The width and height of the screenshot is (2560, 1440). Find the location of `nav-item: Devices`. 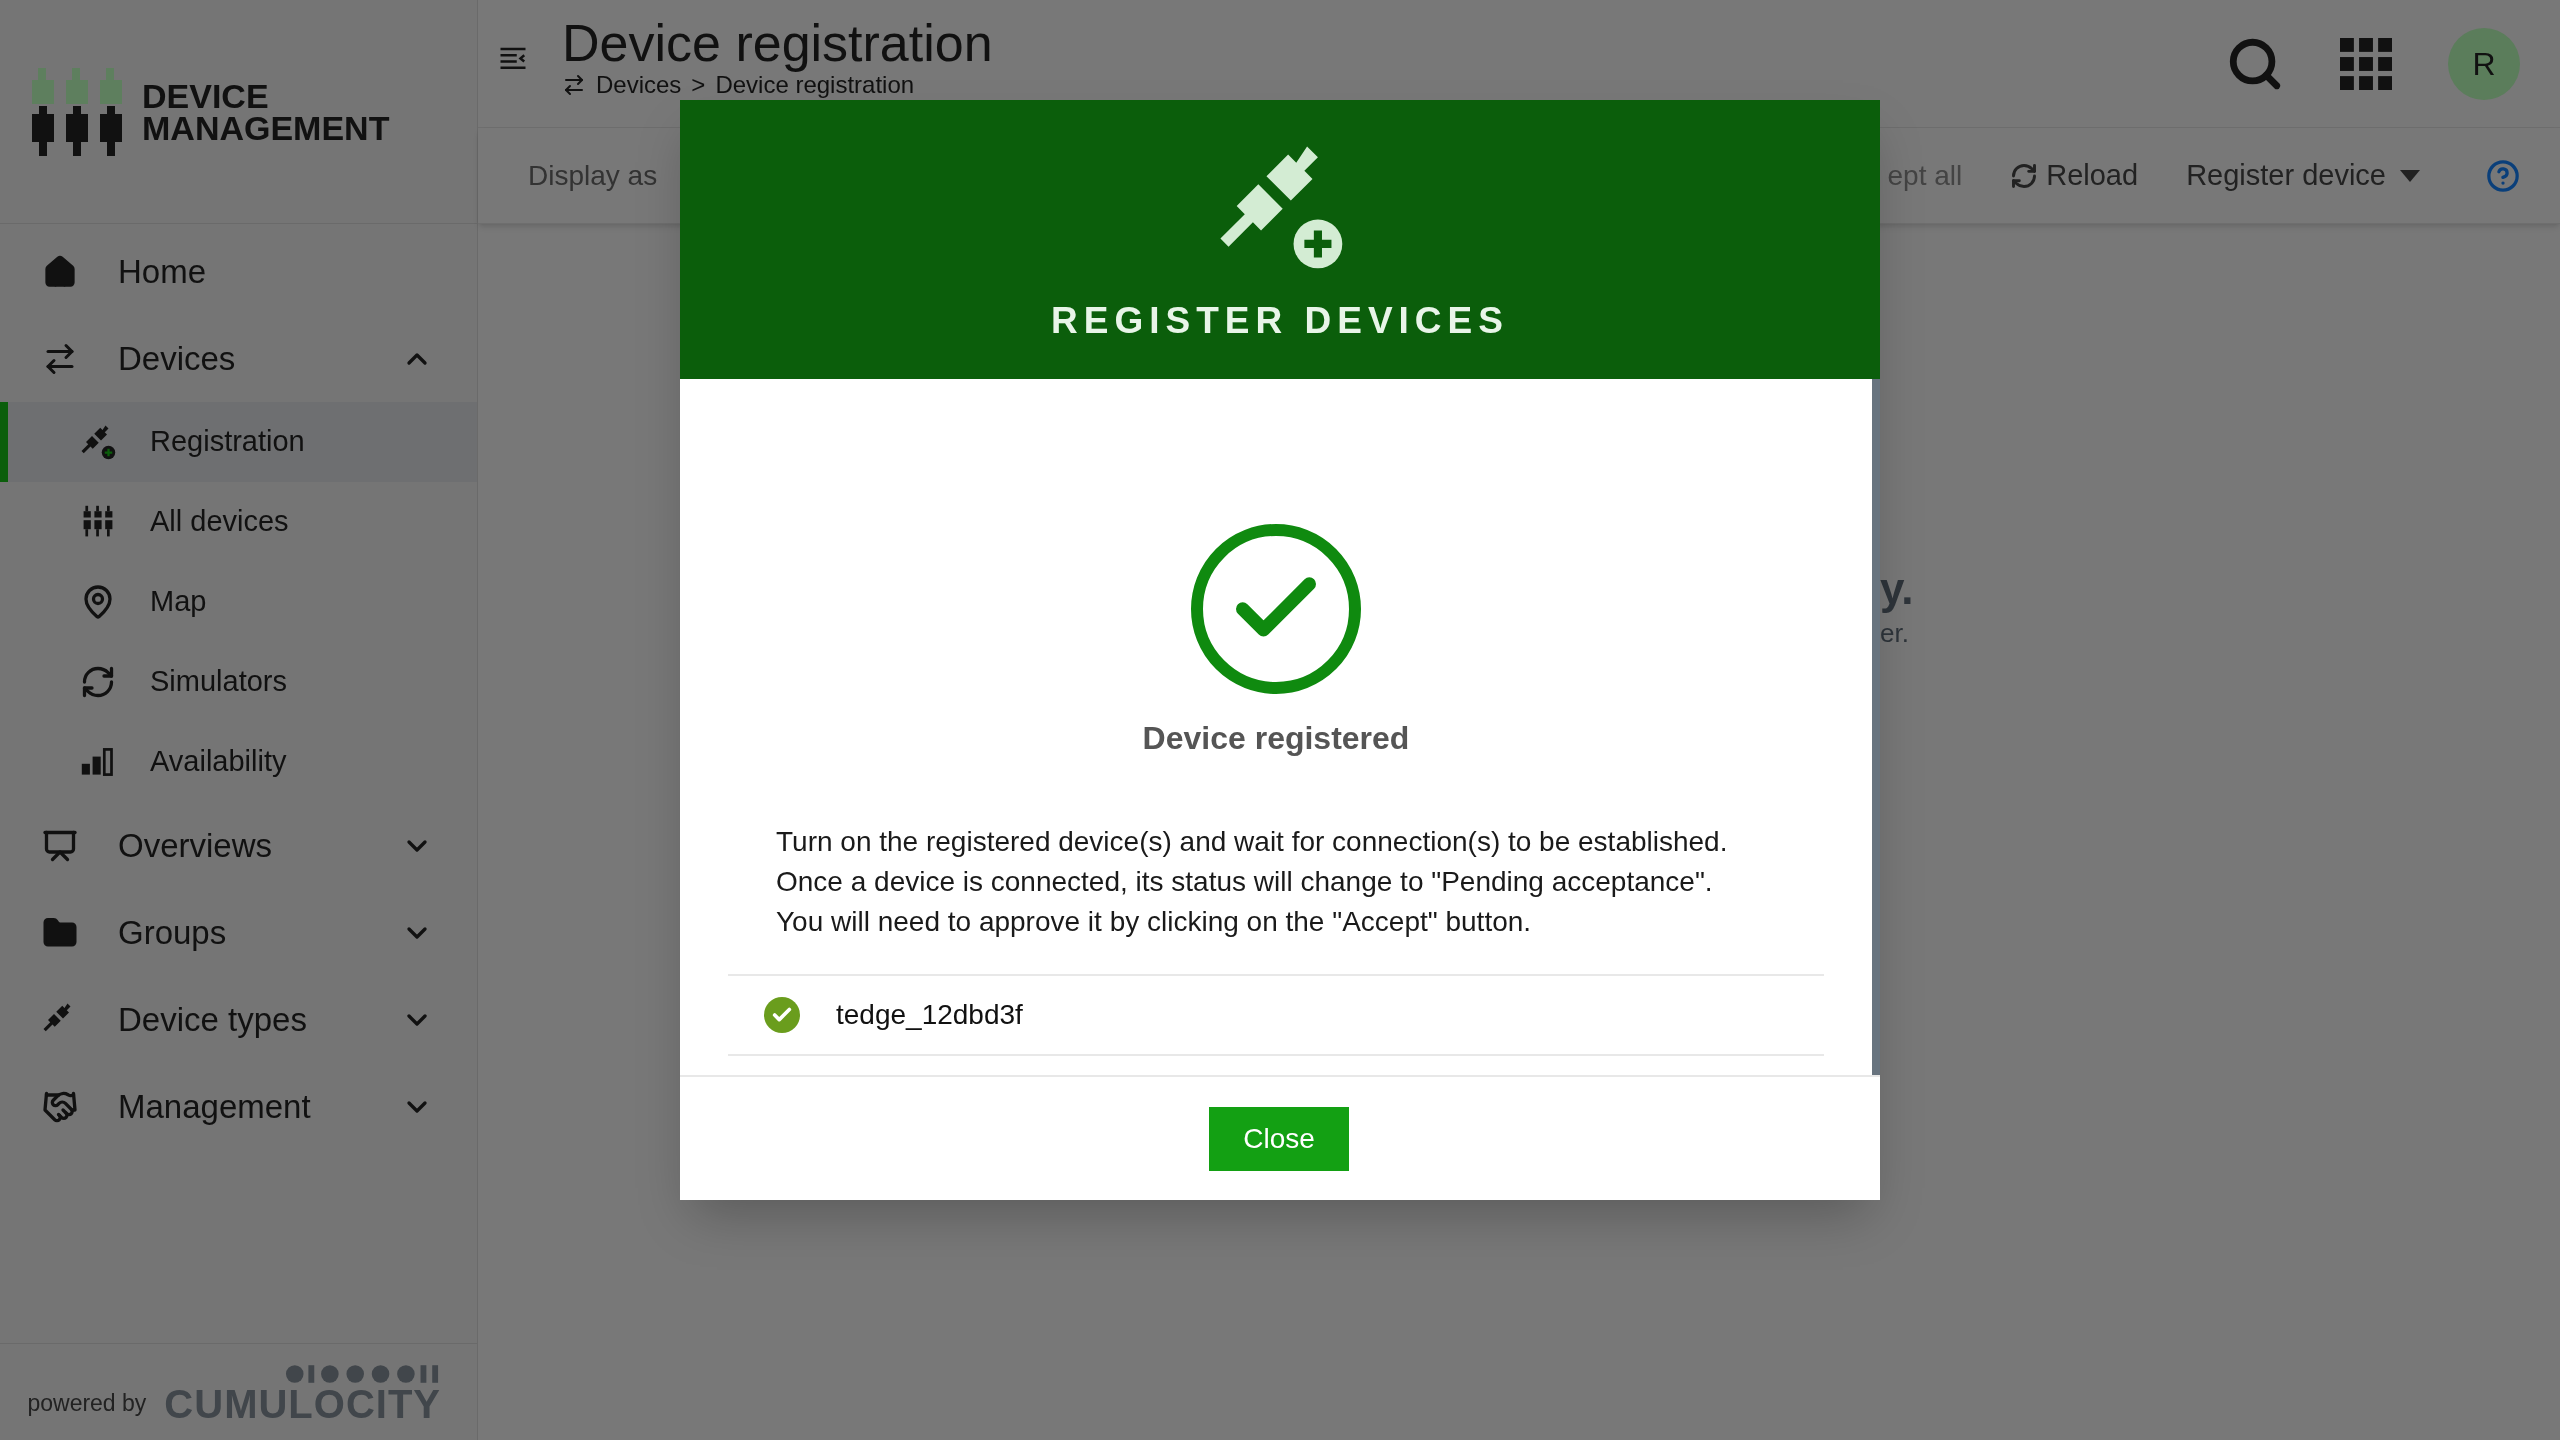

nav-item: Devices is located at coordinates (238, 358).